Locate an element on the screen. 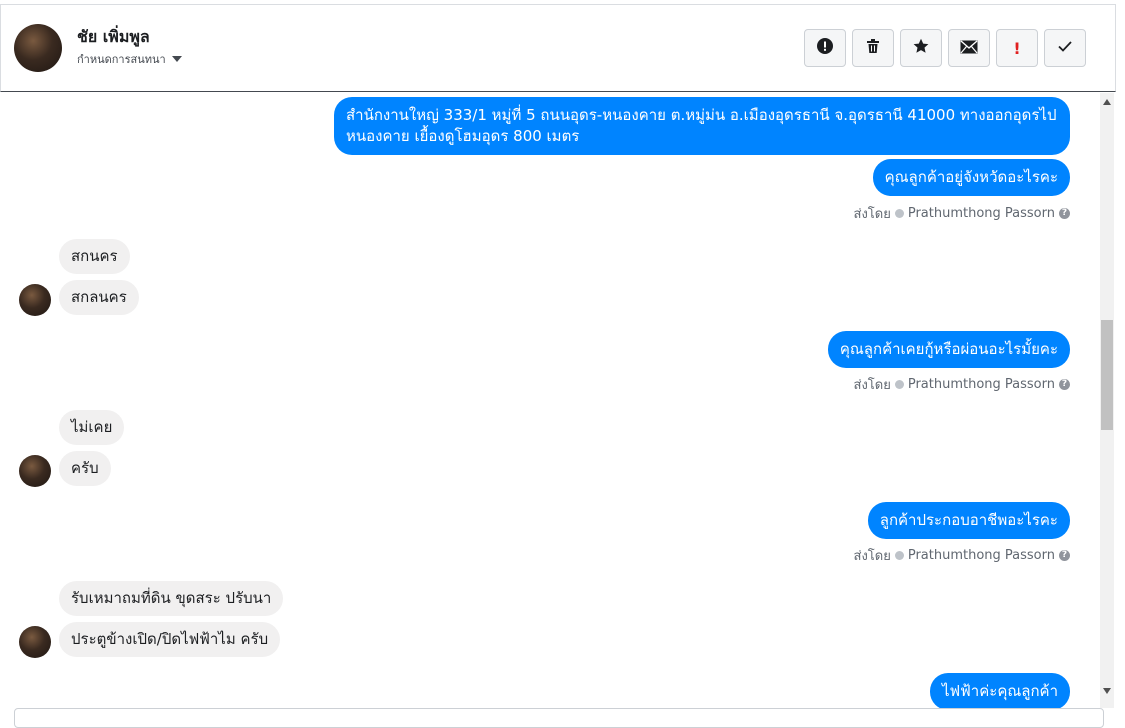 Image resolution: width=1125 pixels, height=728 pixels. message-bubble: สกนคร is located at coordinates (94, 256).